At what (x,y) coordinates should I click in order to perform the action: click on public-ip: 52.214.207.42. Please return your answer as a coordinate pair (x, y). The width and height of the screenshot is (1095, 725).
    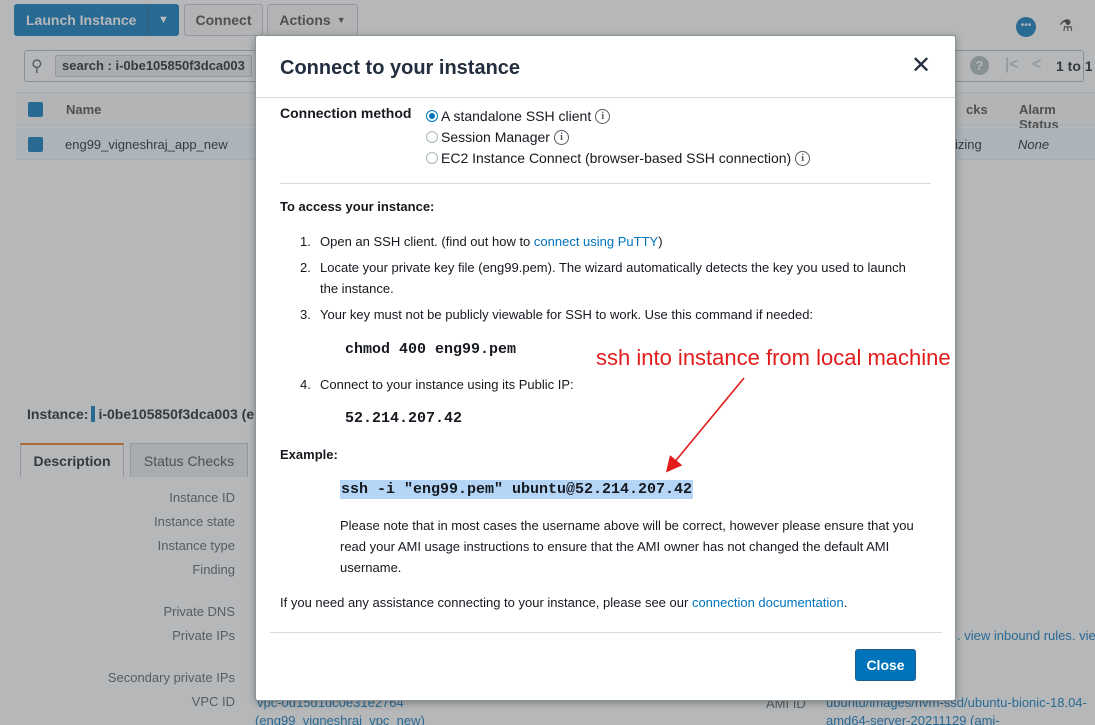
    Looking at the image, I should click on (404, 418).